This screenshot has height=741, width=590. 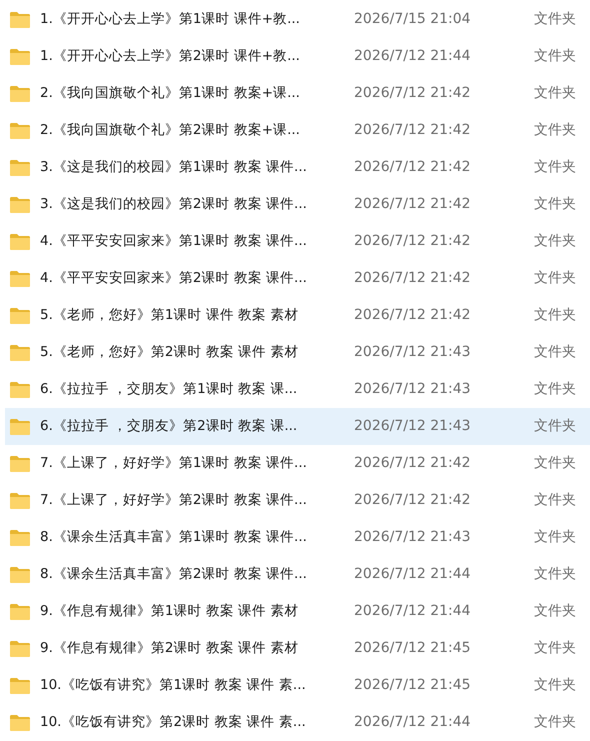 What do you see at coordinates (170, 316) in the screenshot?
I see `file-name: 5.《老师，您好》第1课时 课件 教案 素材` at bounding box center [170, 316].